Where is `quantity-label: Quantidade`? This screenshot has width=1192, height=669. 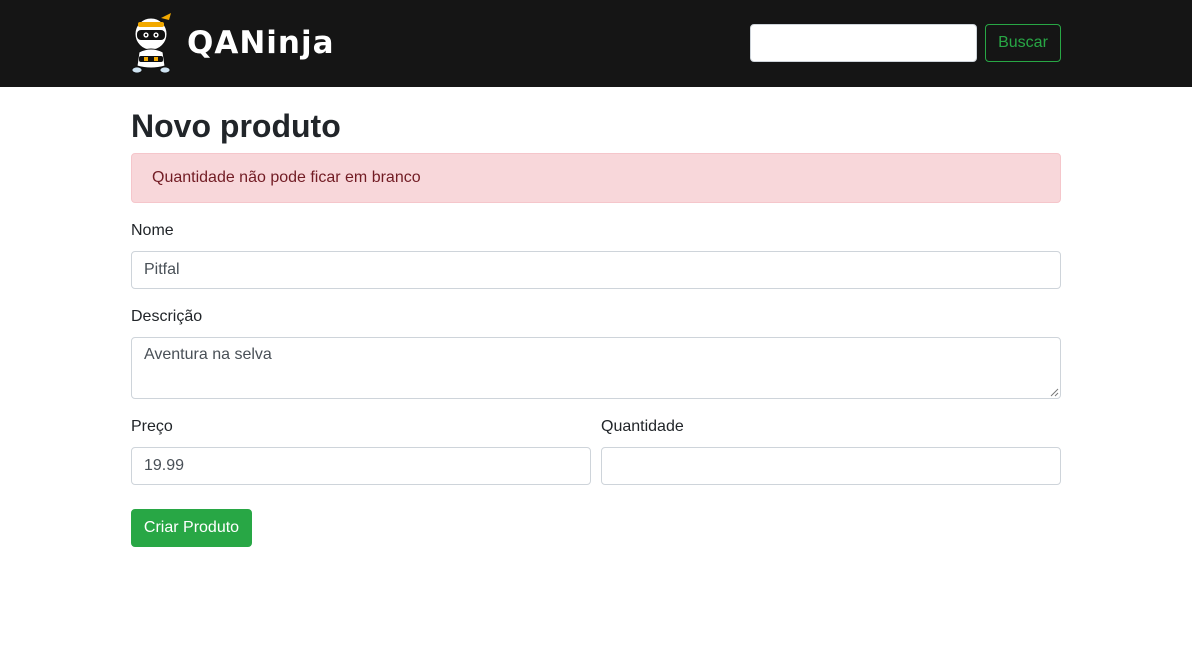 quantity-label: Quantidade is located at coordinates (642, 426).